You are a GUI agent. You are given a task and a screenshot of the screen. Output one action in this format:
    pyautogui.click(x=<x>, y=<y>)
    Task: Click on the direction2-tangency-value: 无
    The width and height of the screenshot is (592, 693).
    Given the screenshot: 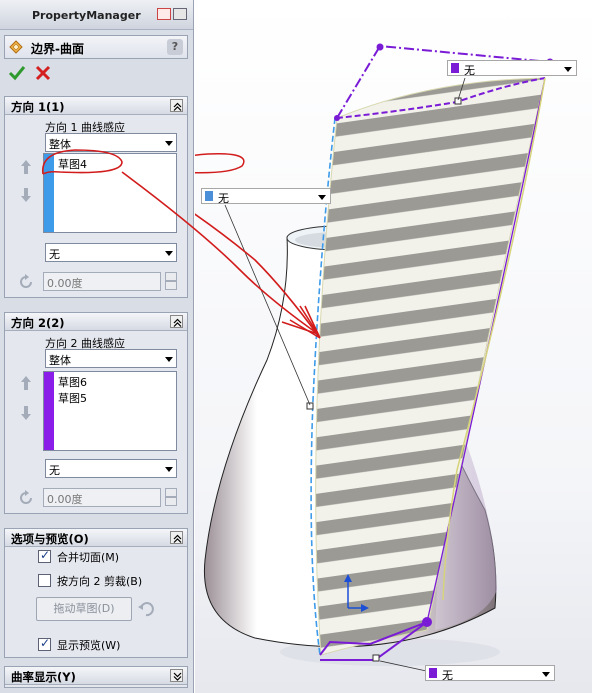 What is the action you would take?
    pyautogui.click(x=54, y=470)
    